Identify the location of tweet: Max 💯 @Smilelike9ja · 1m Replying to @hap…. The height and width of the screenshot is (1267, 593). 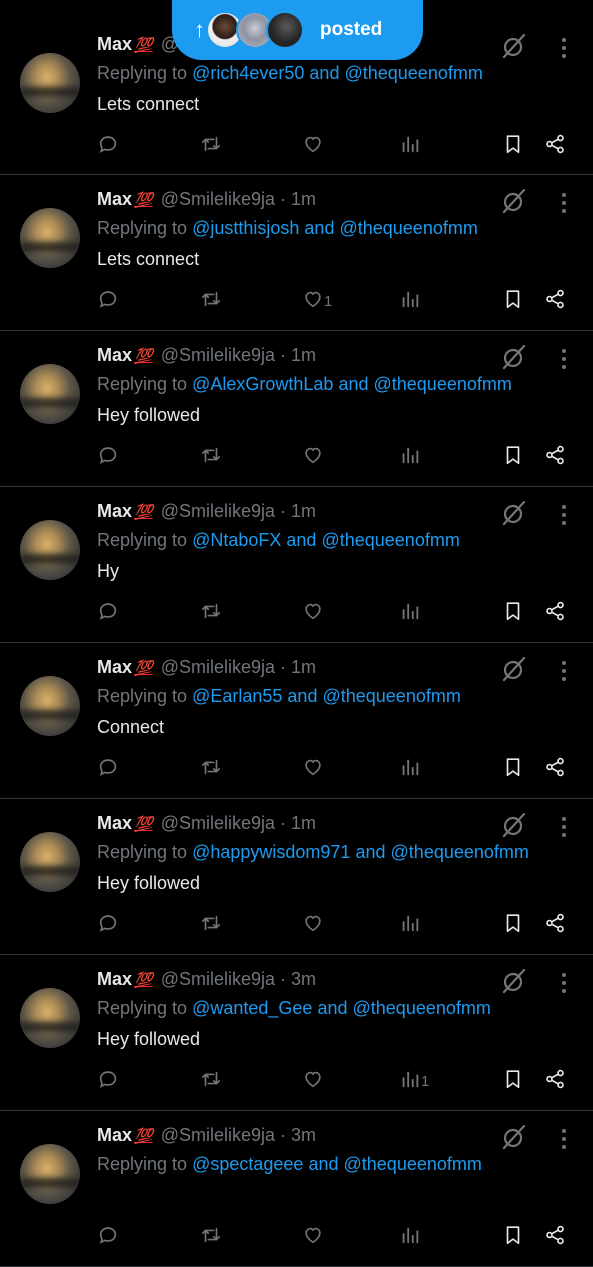
(296, 877).